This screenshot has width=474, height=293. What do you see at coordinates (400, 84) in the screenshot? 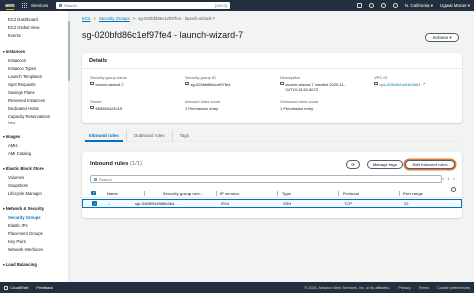
I see `vpc-link: vpc-02fb3b2d4f1b2661` at bounding box center [400, 84].